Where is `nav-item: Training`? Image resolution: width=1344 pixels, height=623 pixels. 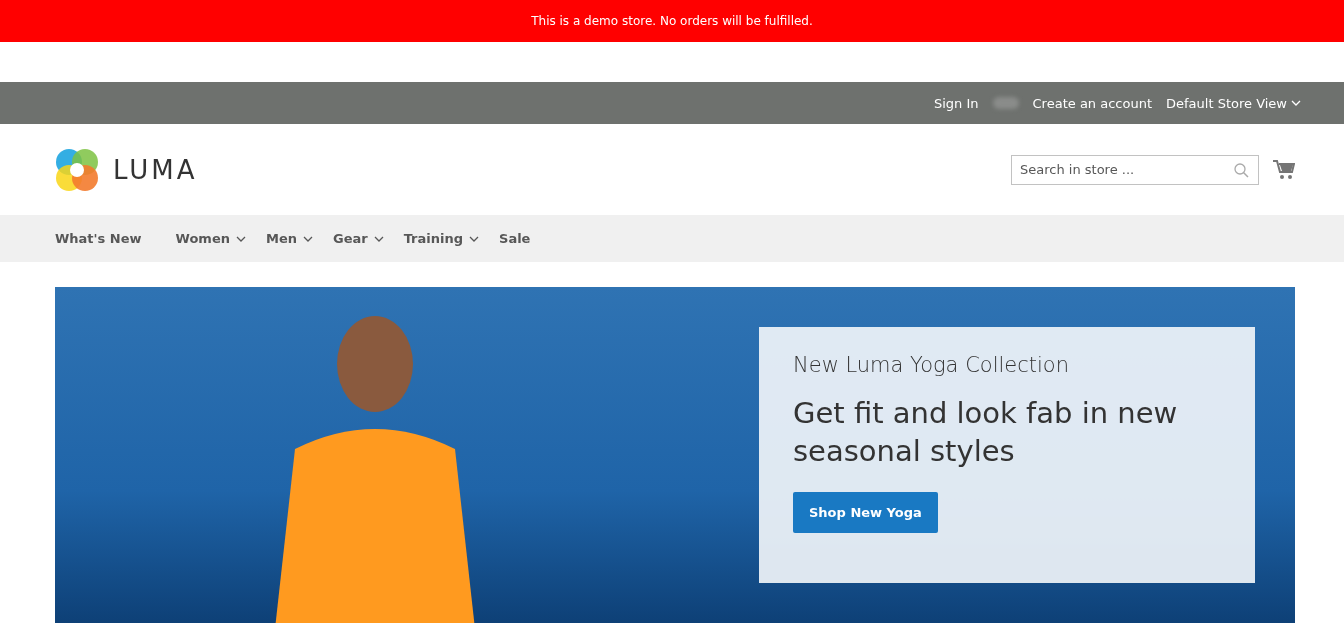 nav-item: Training is located at coordinates (441, 238).